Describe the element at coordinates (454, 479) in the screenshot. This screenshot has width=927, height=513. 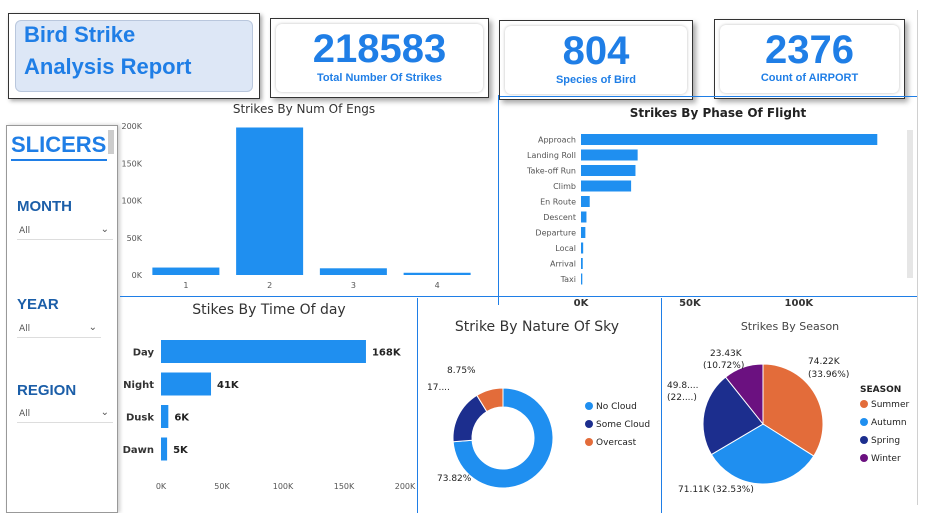
I see `slice-label: 73.82%` at that location.